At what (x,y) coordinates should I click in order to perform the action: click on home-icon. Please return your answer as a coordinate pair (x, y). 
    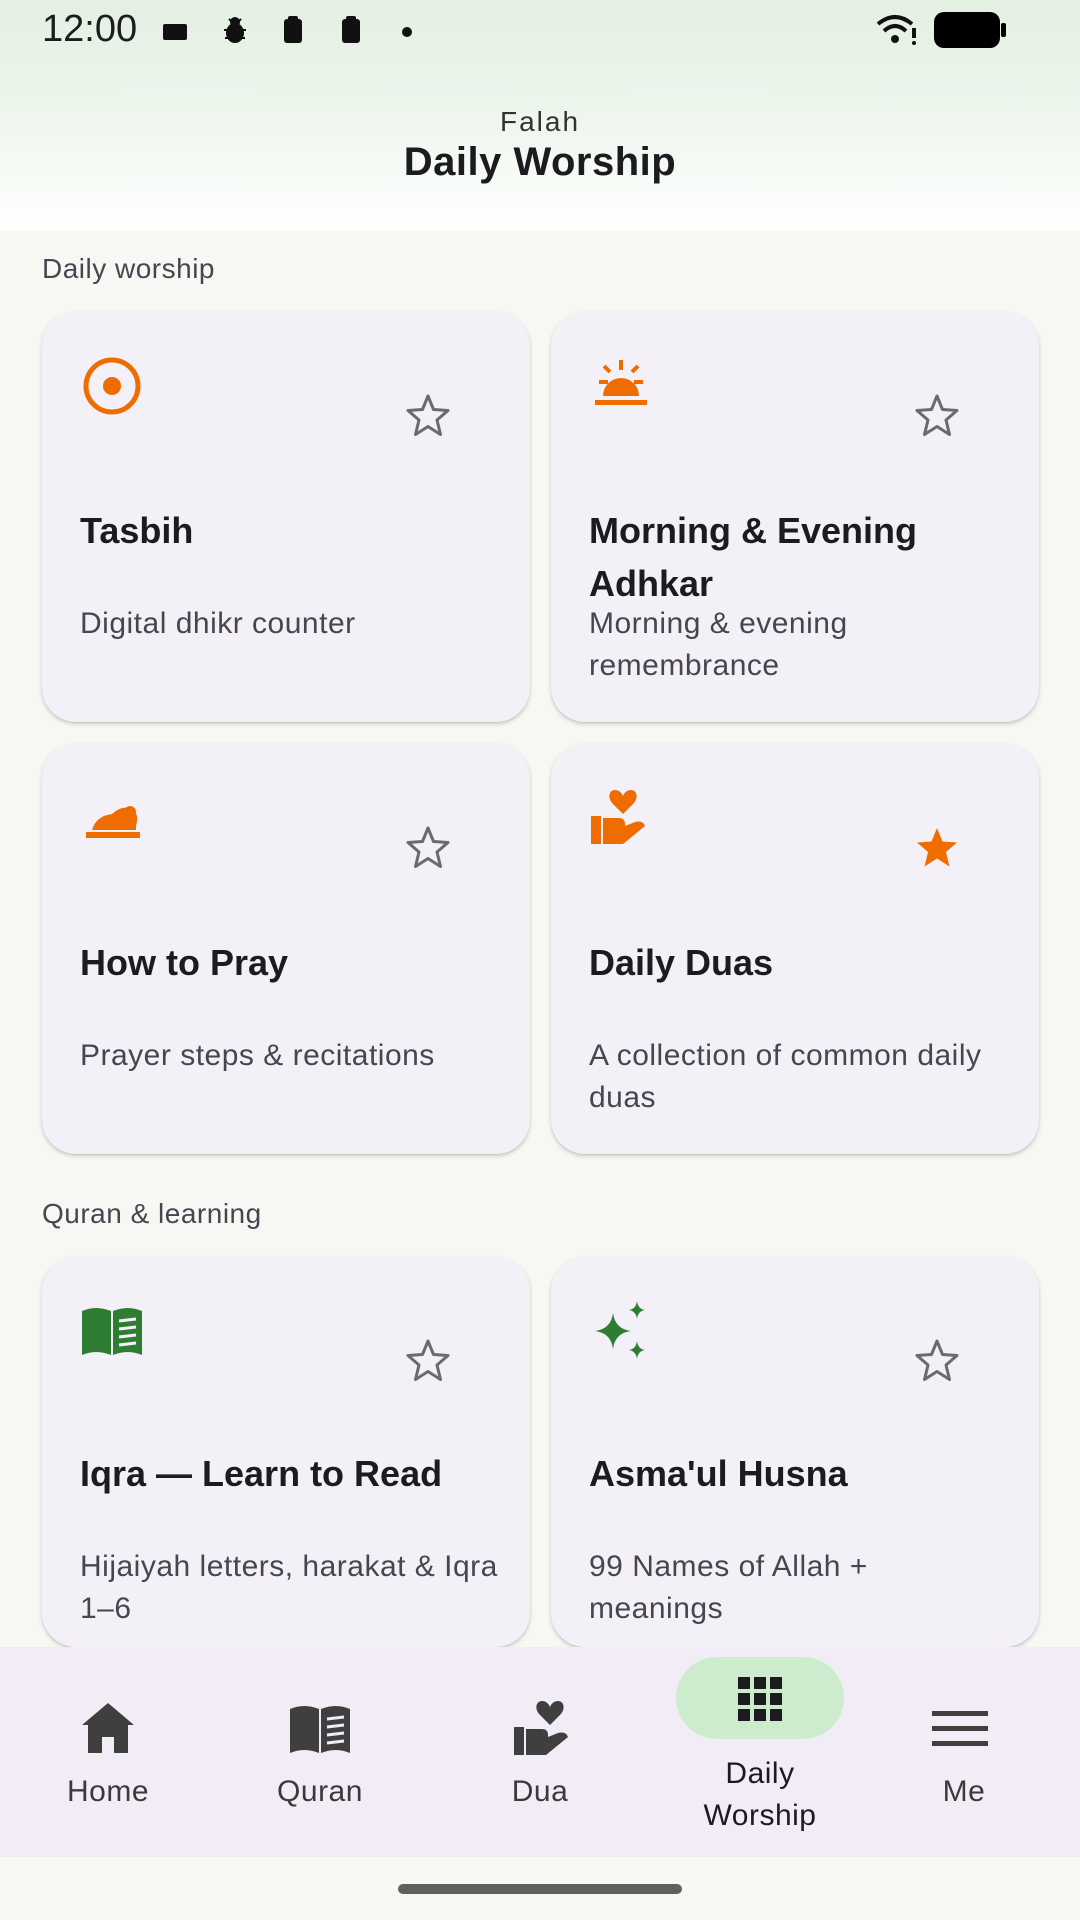
    Looking at the image, I should click on (108, 1728).